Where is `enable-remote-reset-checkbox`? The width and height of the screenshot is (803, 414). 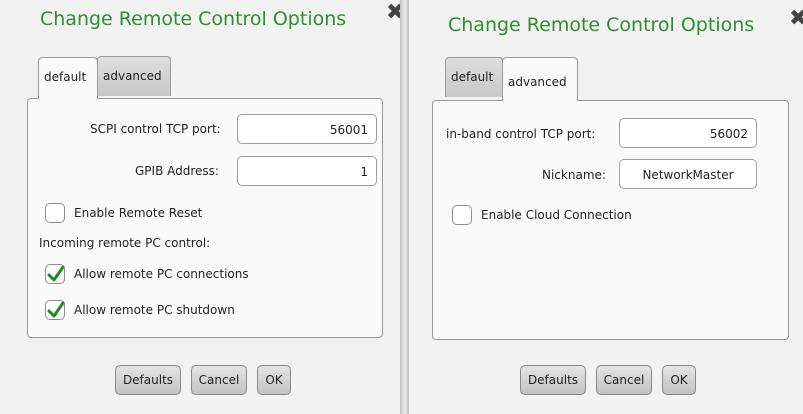 enable-remote-reset-checkbox is located at coordinates (55, 213).